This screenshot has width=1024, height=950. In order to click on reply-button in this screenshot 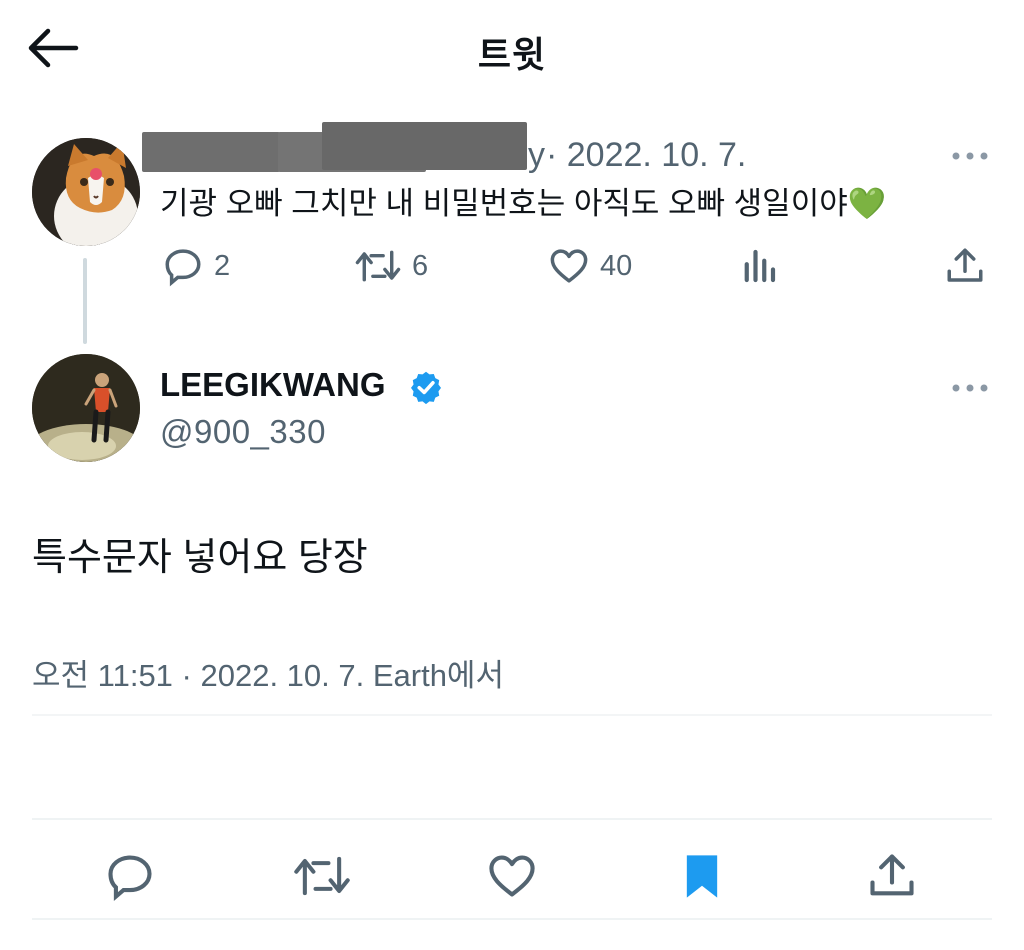, I will do `click(130, 876)`.